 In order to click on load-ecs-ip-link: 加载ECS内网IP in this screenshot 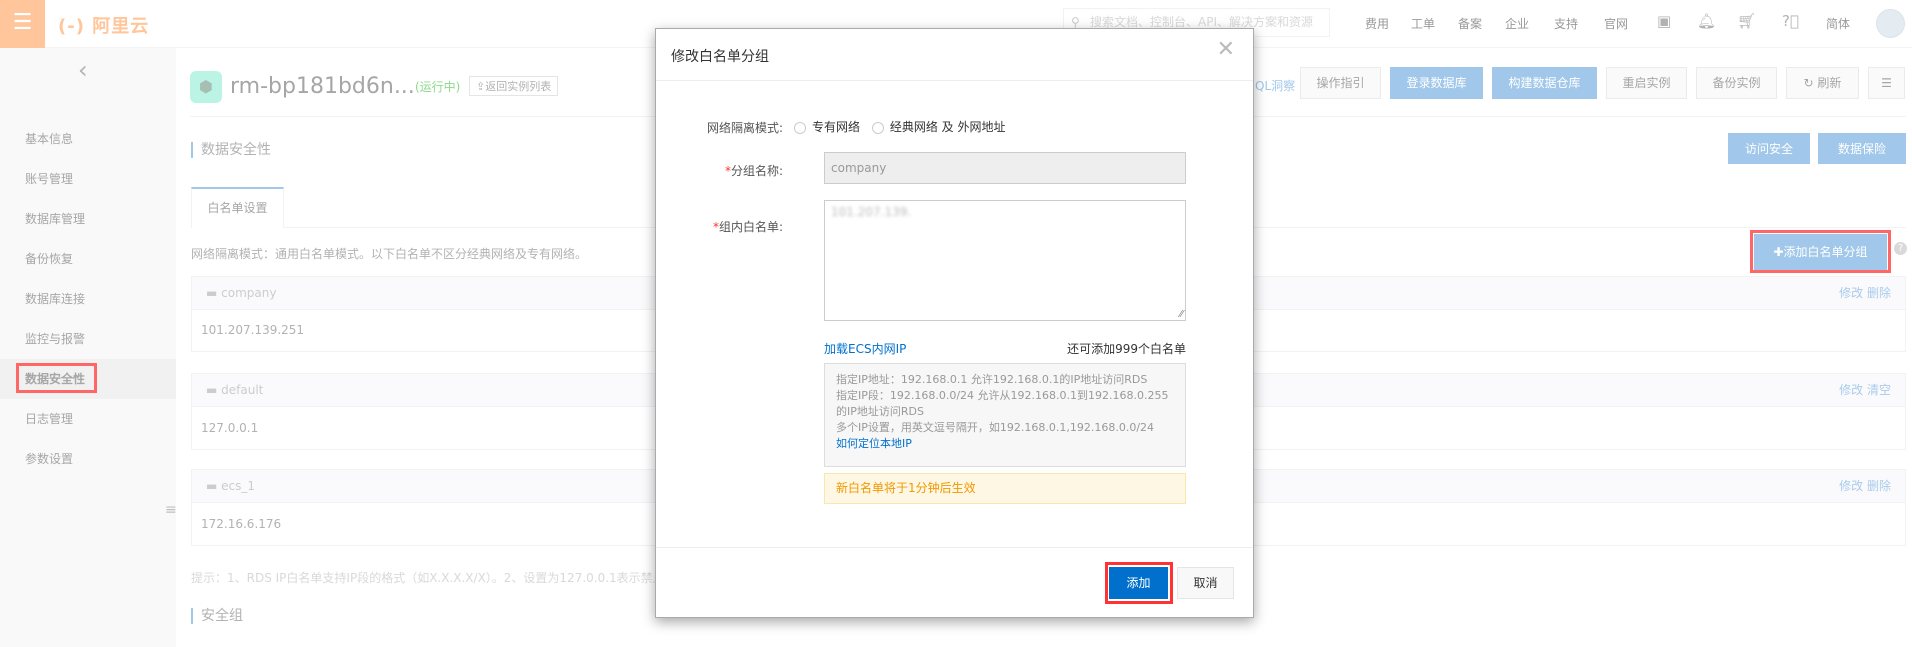, I will do `click(865, 348)`.